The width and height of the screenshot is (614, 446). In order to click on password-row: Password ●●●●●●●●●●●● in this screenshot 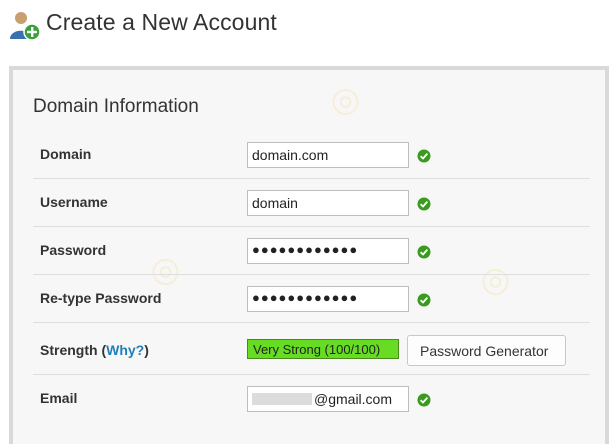, I will do `click(311, 250)`.